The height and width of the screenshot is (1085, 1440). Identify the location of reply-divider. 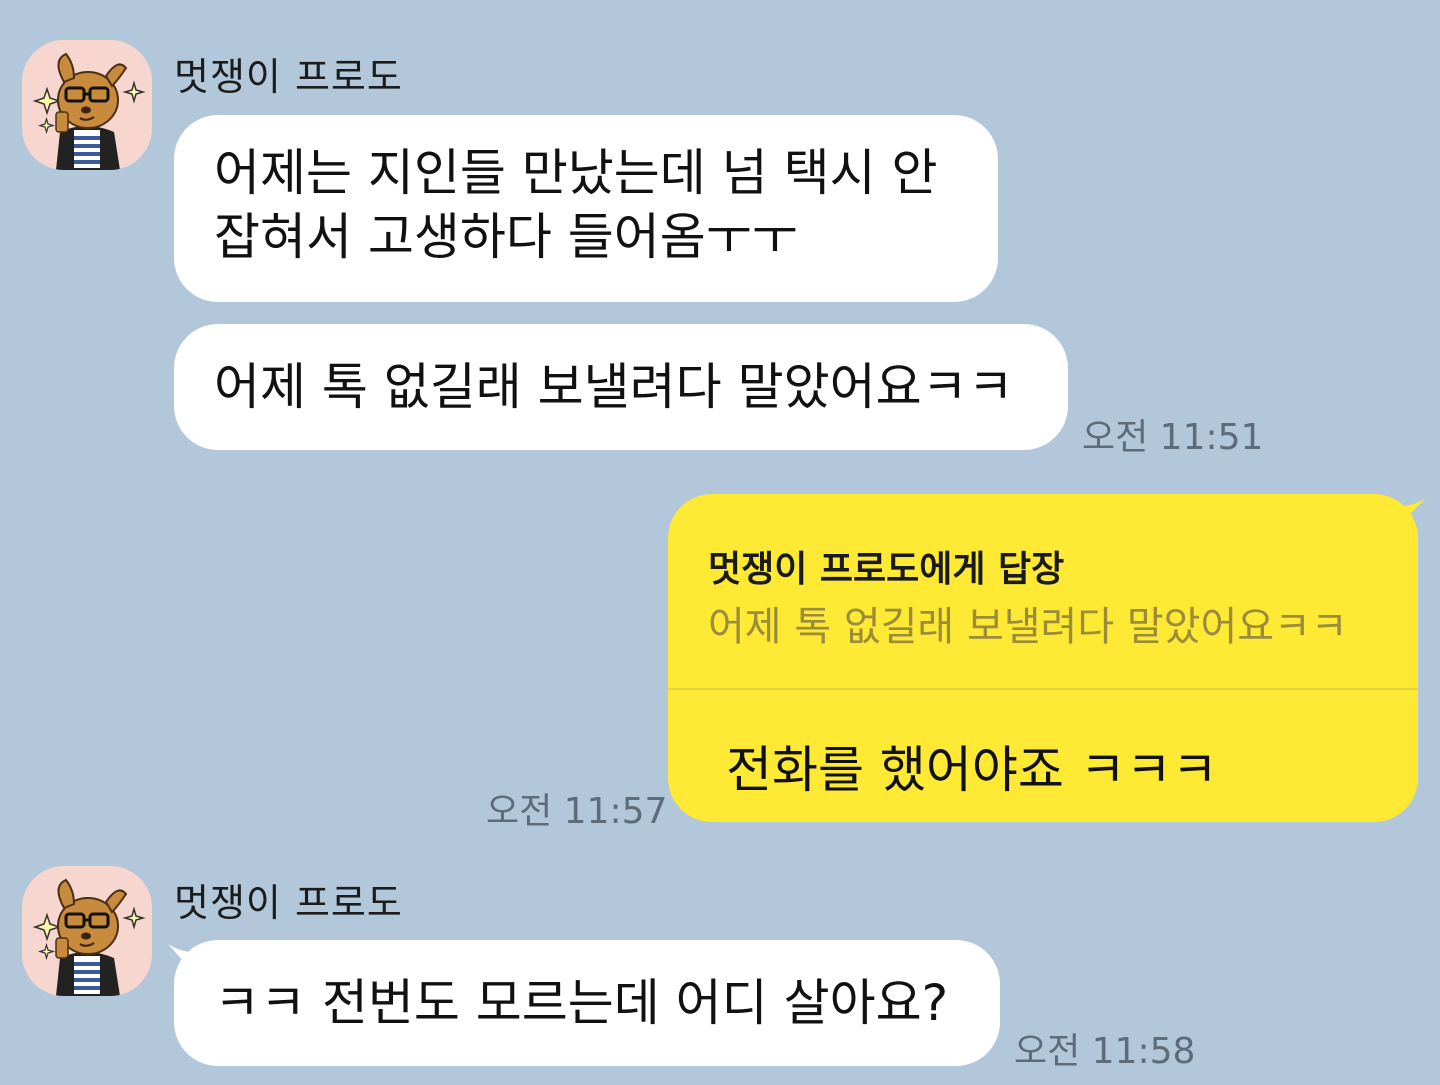
(1043, 689).